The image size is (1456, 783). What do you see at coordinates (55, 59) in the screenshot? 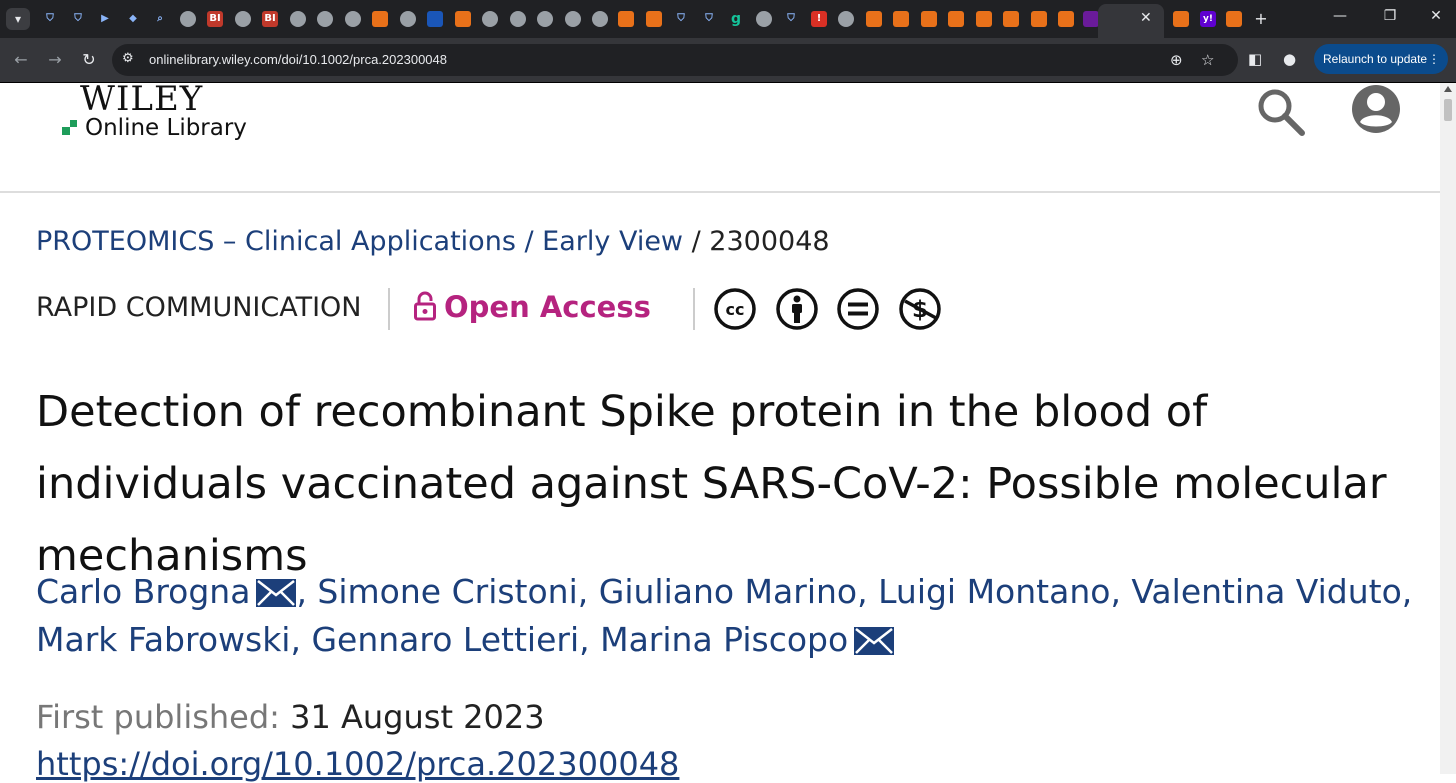
I see `forward-icon: →` at bounding box center [55, 59].